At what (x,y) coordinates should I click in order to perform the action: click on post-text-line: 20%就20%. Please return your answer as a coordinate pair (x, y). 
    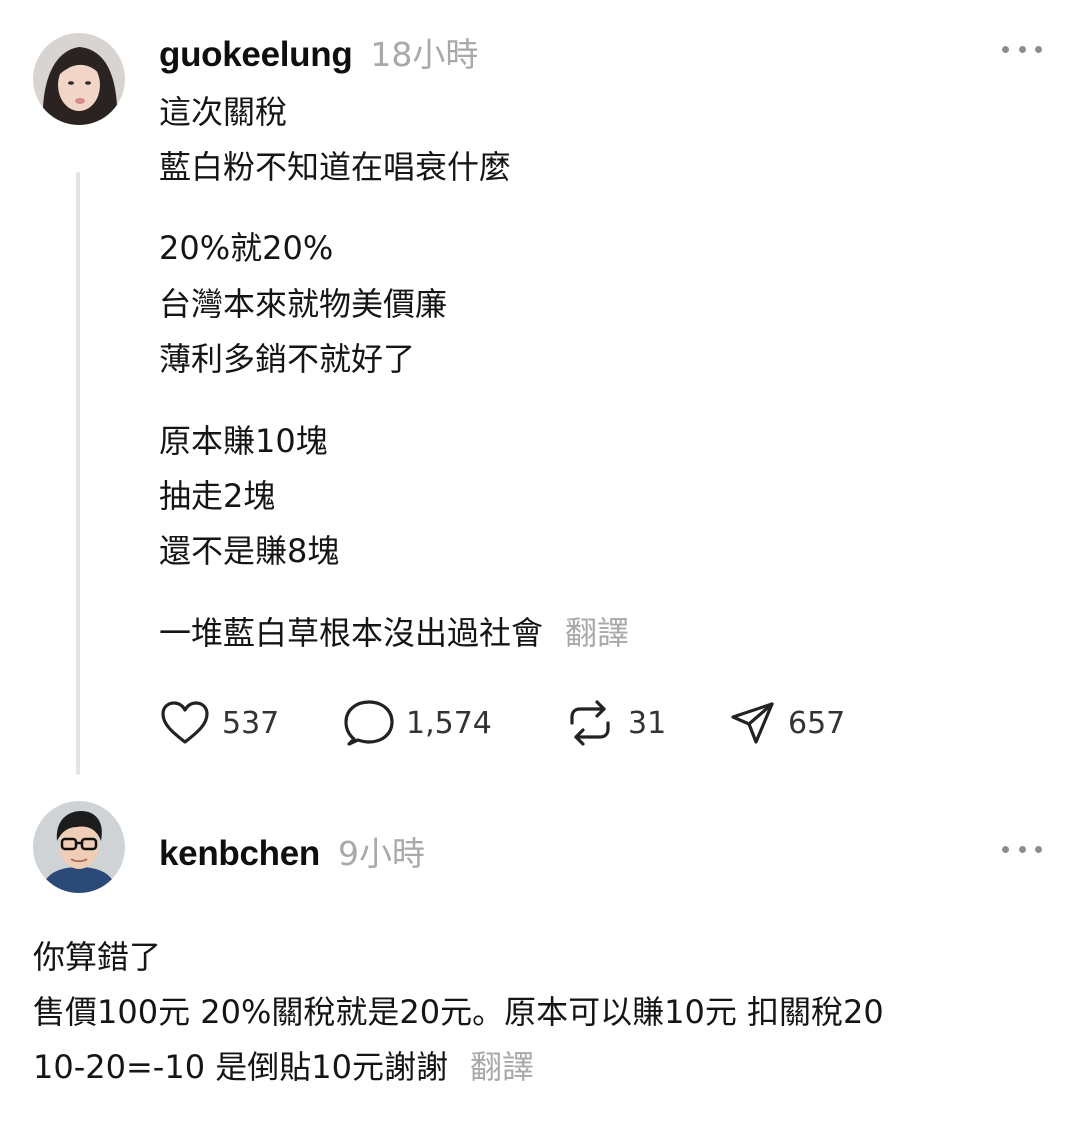
    Looking at the image, I should click on (246, 248).